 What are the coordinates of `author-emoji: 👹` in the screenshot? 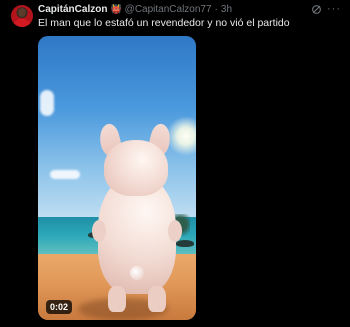 It's located at (116, 9).